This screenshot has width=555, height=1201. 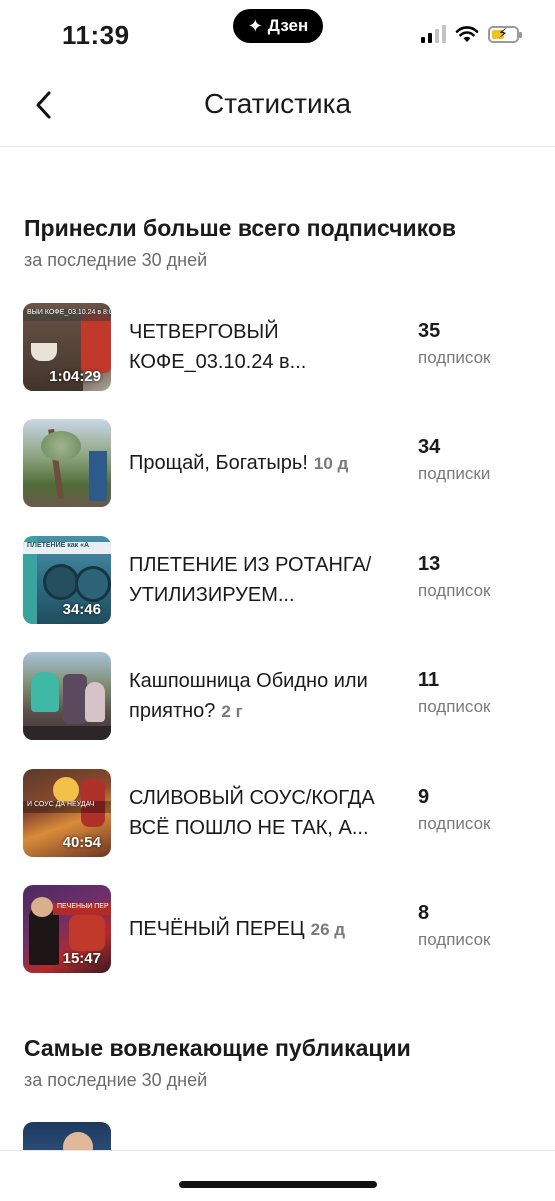 I want to click on publication-title: Кашпошница Обидно или приятно? 2 г, so click(x=248, y=696).